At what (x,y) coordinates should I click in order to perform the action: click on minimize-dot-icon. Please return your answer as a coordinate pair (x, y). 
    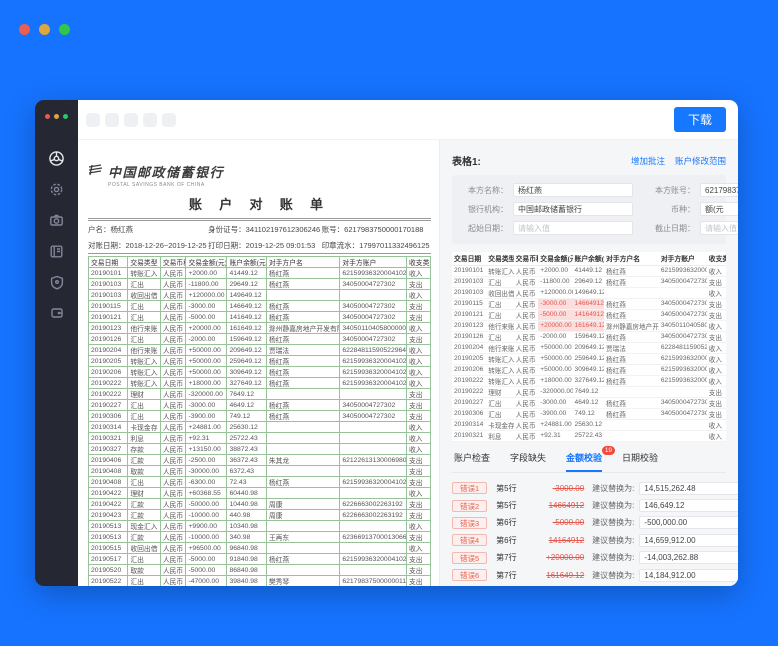
    Looking at the image, I should click on (44, 29).